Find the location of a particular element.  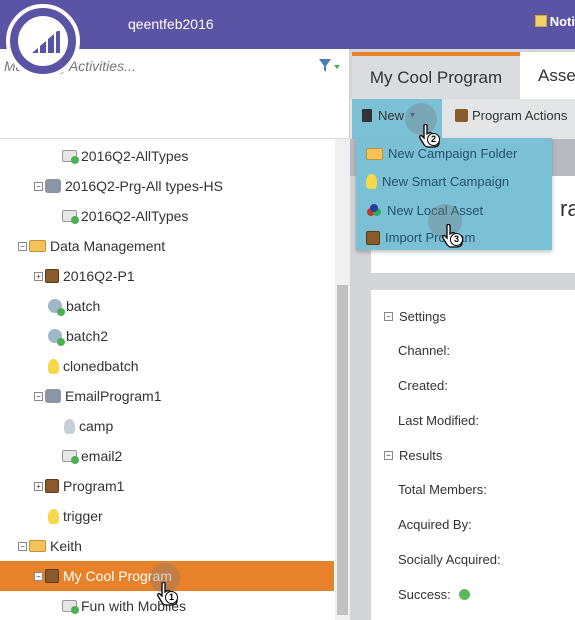

total-members-label: Total Members: is located at coordinates (442, 489).